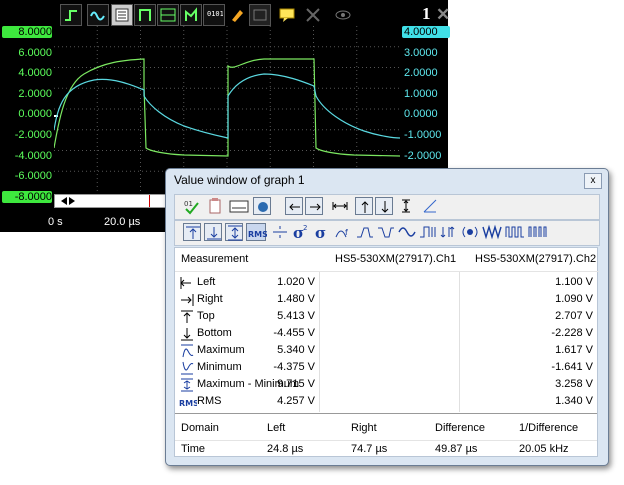 This screenshot has height=485, width=624. What do you see at coordinates (276, 428) in the screenshot?
I see `left-header: Left` at bounding box center [276, 428].